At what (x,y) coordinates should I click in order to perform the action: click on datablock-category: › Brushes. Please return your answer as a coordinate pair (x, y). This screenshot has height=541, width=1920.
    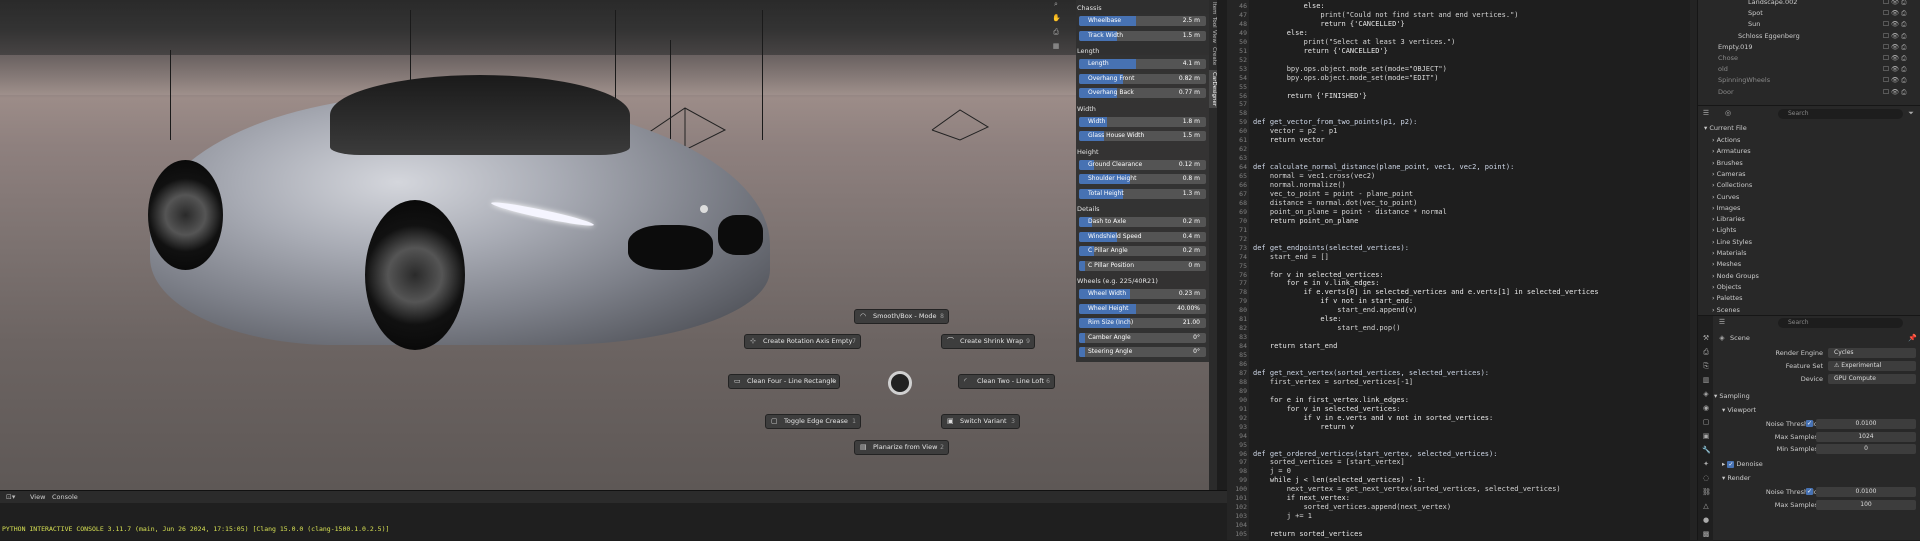
    Looking at the image, I should click on (1727, 163).